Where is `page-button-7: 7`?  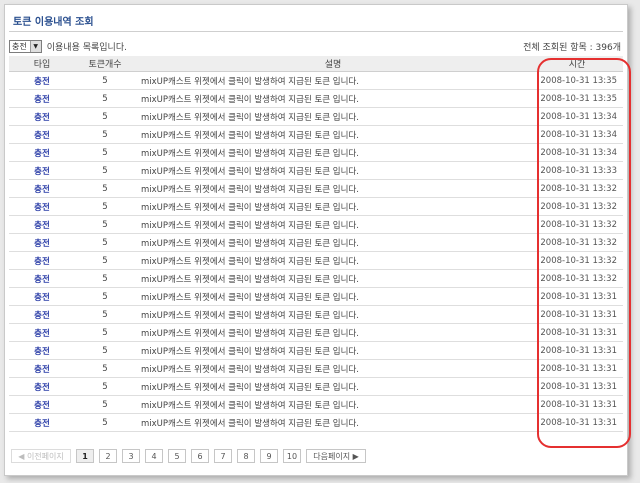 page-button-7: 7 is located at coordinates (223, 456).